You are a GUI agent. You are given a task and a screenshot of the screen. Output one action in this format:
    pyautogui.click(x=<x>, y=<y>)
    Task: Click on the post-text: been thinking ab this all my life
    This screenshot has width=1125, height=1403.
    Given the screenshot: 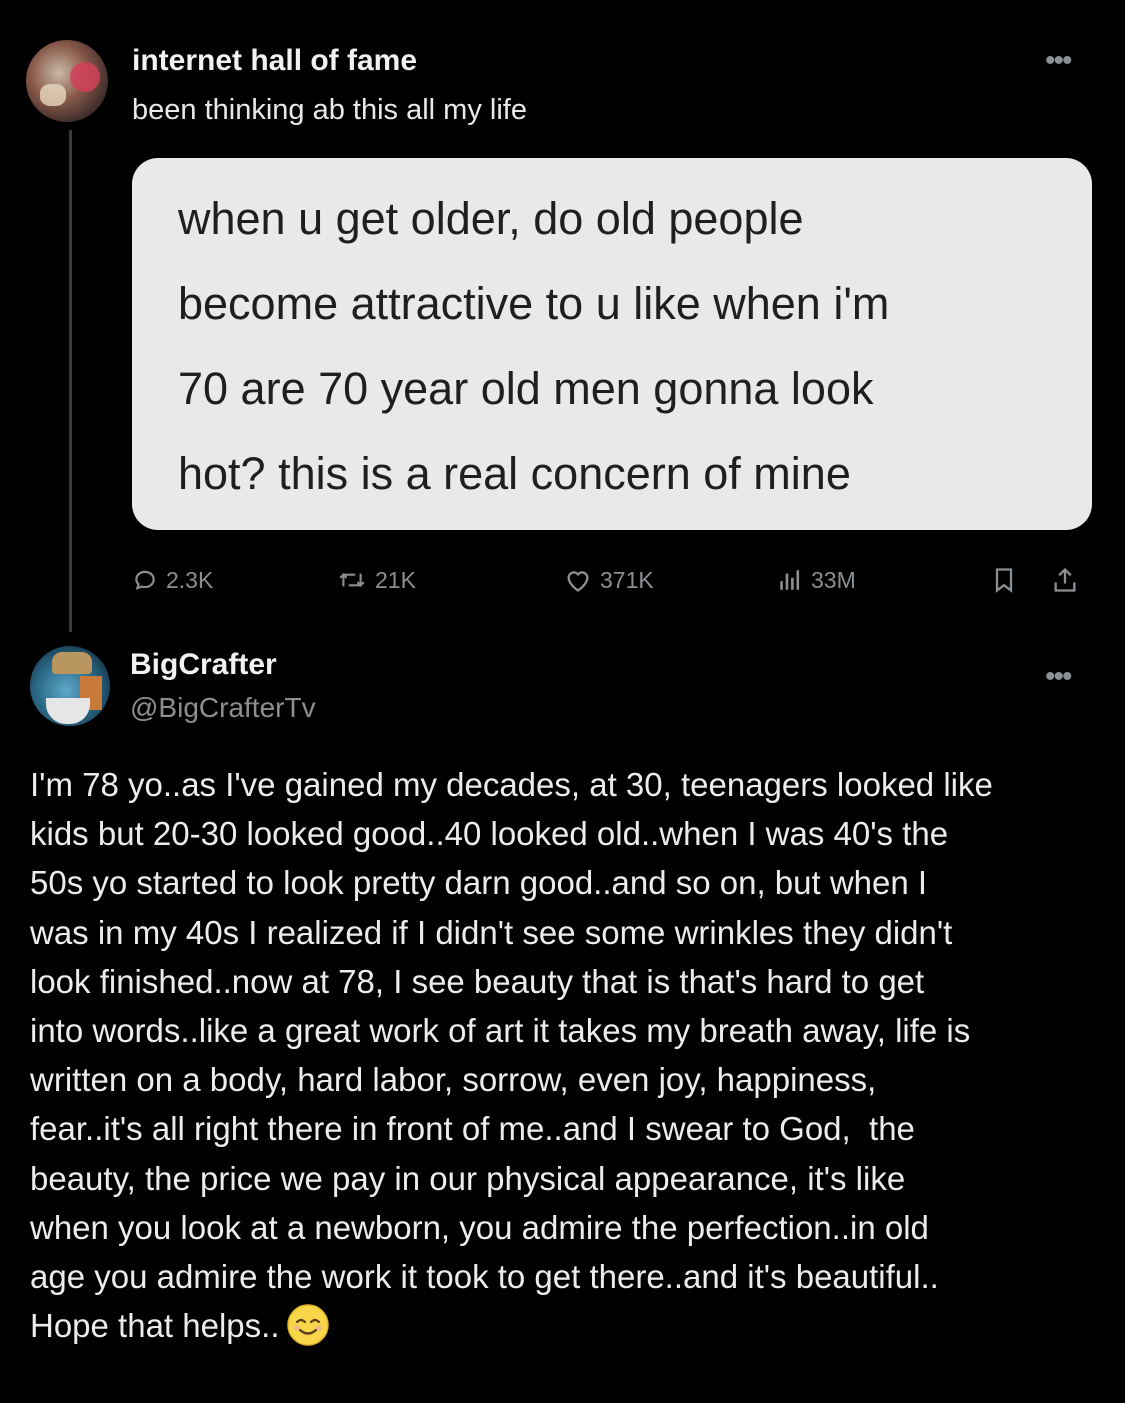 What is the action you would take?
    pyautogui.click(x=329, y=110)
    